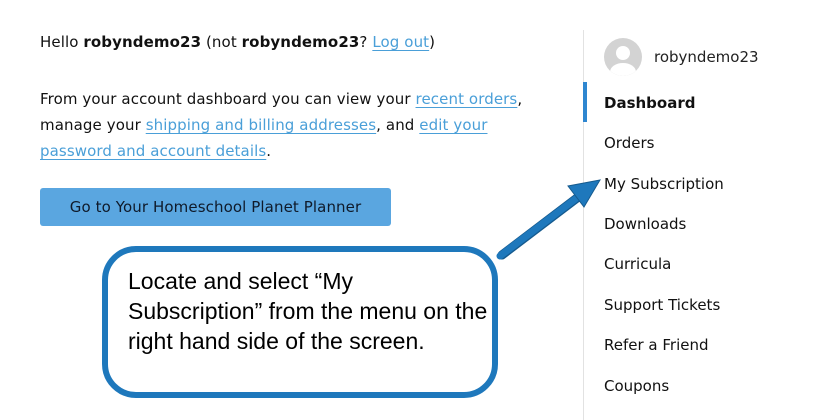  What do you see at coordinates (142, 42) in the screenshot?
I see `greeting-username: robyndemo23` at bounding box center [142, 42].